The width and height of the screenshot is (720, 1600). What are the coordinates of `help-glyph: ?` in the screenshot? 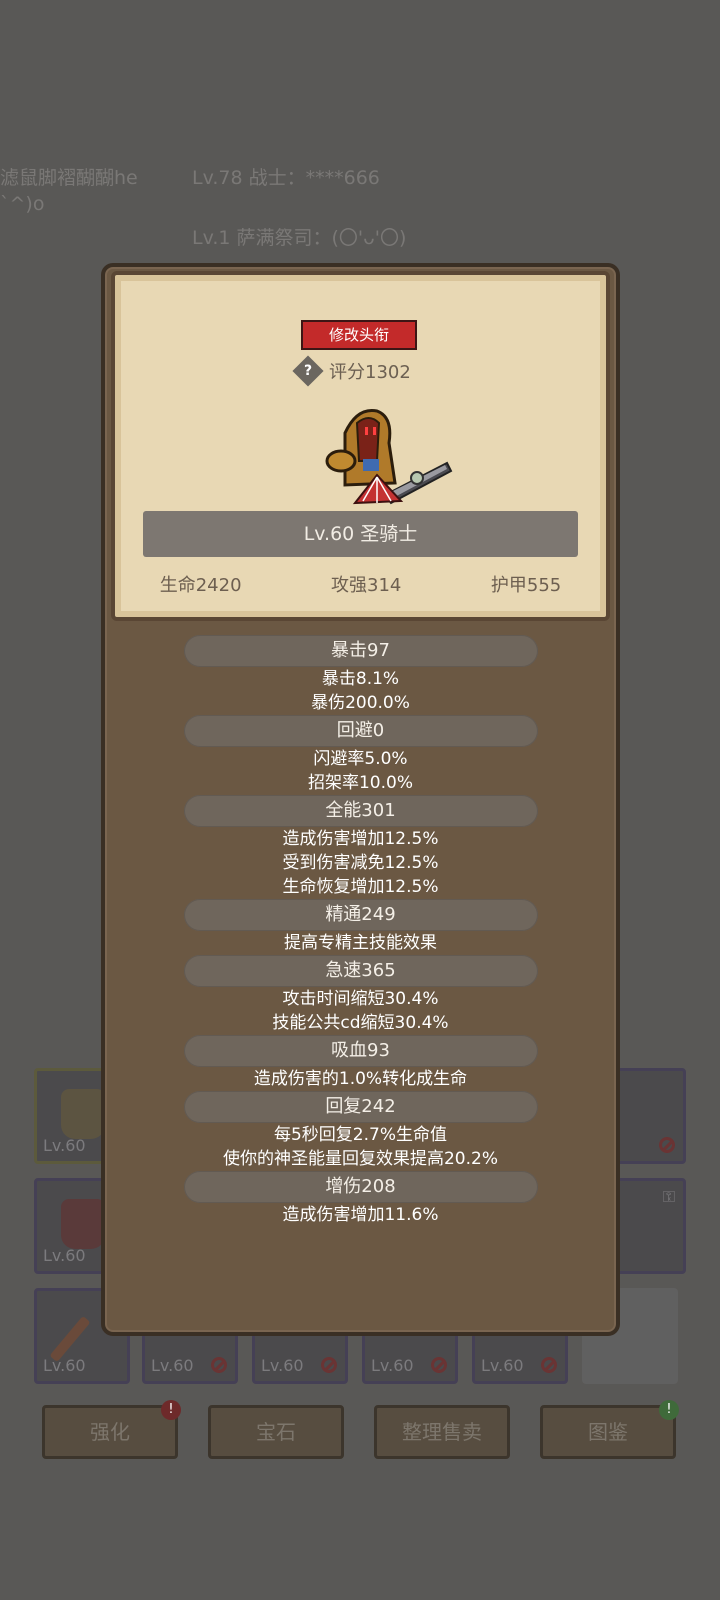 It's located at (308, 371).